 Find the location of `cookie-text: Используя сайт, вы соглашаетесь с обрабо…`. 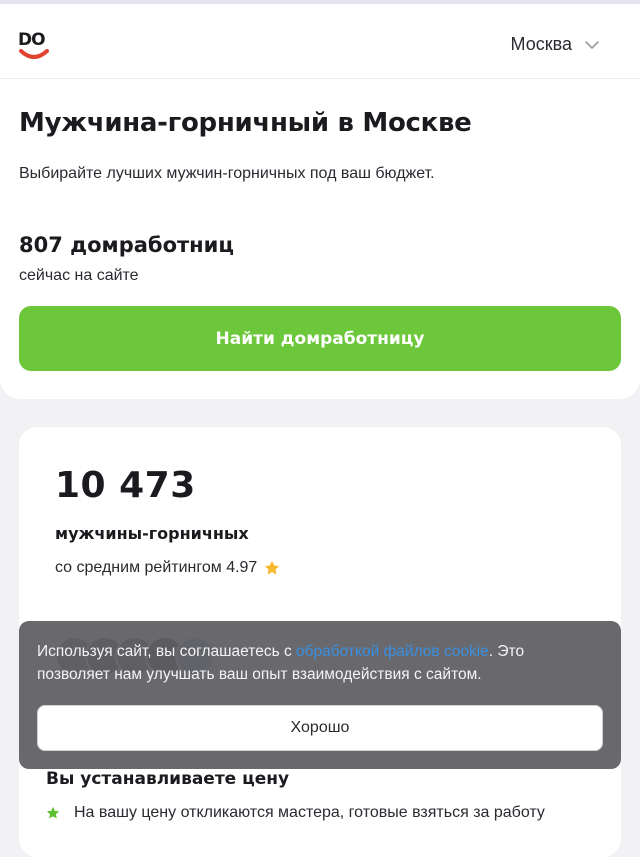

cookie-text: Используя сайт, вы соглашаетесь с обрабо… is located at coordinates (317, 663).